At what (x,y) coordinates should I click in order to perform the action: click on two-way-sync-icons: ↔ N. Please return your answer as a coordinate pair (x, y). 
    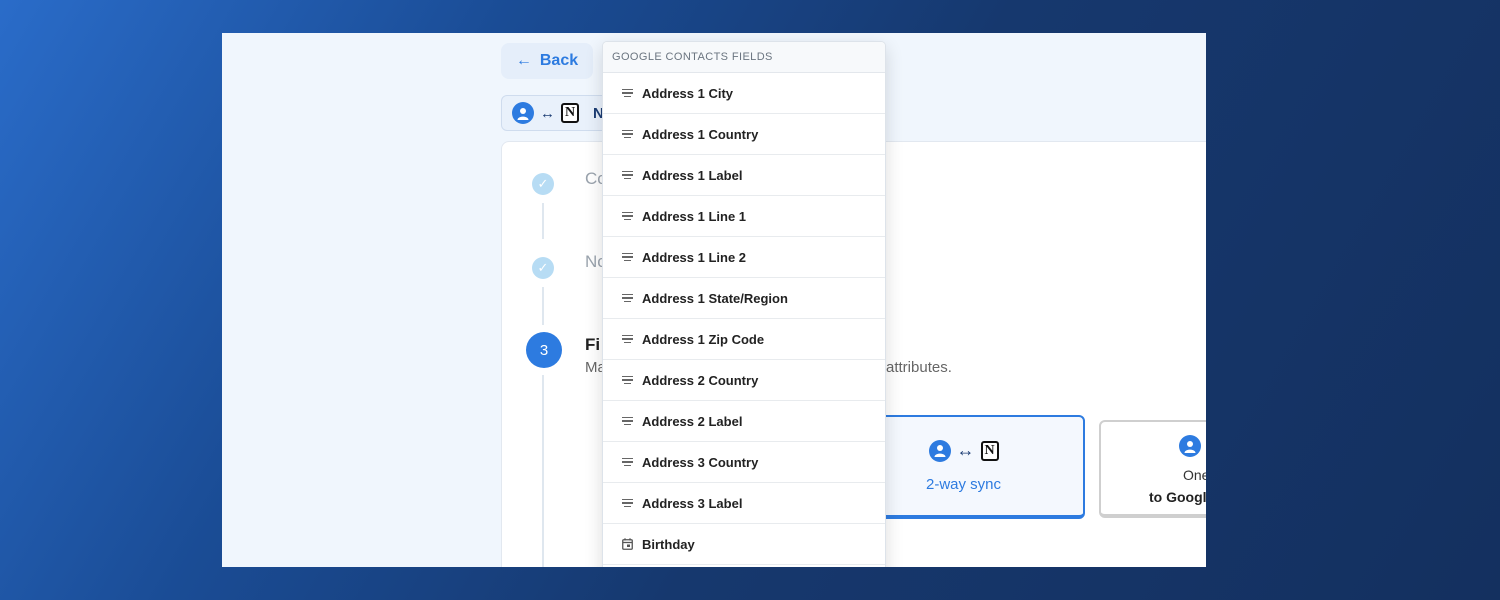
    Looking at the image, I should click on (963, 450).